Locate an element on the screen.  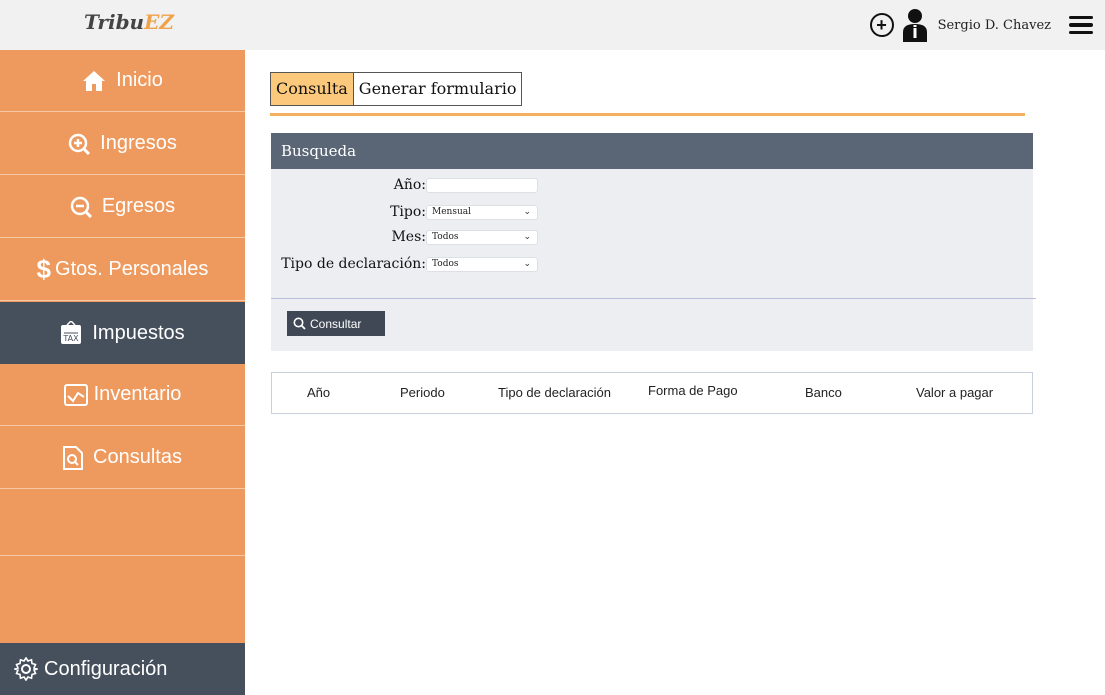
svg-text: TAX is located at coordinates (71, 338).